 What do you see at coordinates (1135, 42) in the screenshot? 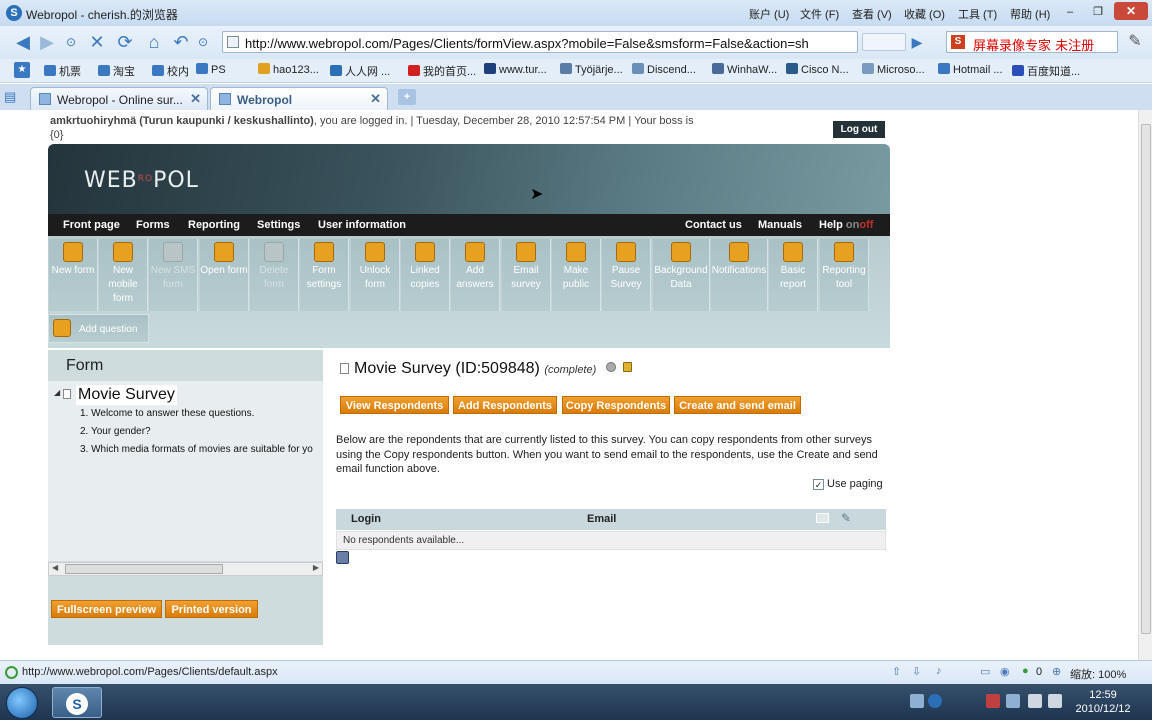
I see `pen-tool-icon: ✎` at bounding box center [1135, 42].